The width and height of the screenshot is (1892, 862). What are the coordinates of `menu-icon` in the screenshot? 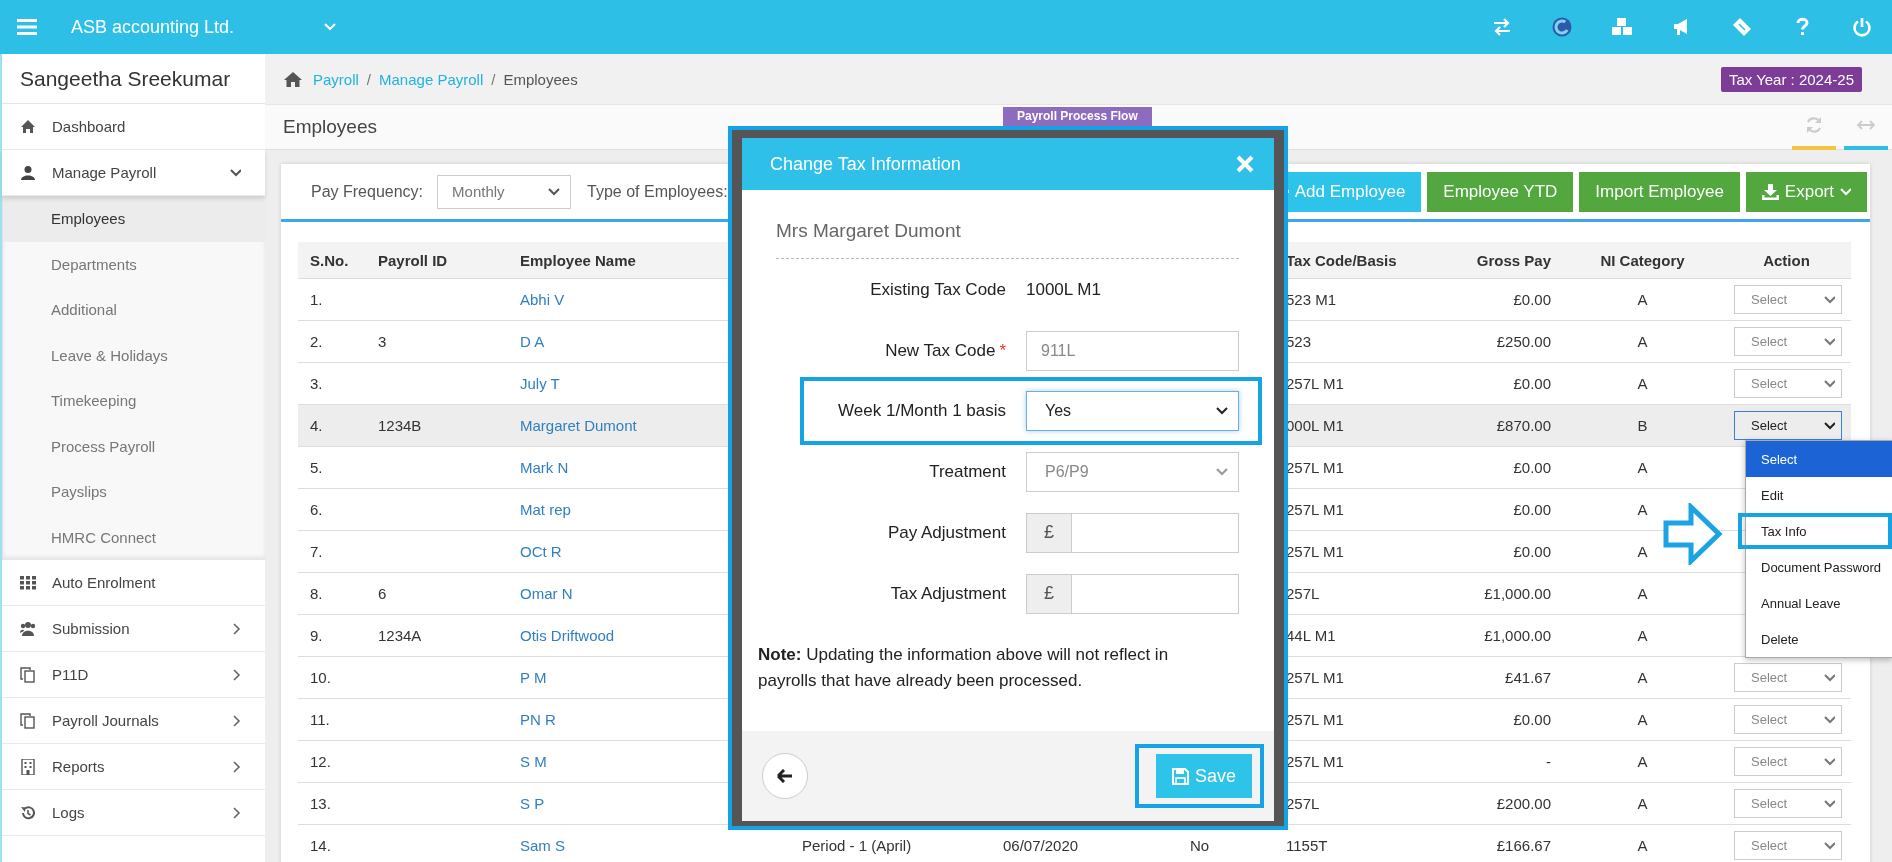 It's located at (27, 27).